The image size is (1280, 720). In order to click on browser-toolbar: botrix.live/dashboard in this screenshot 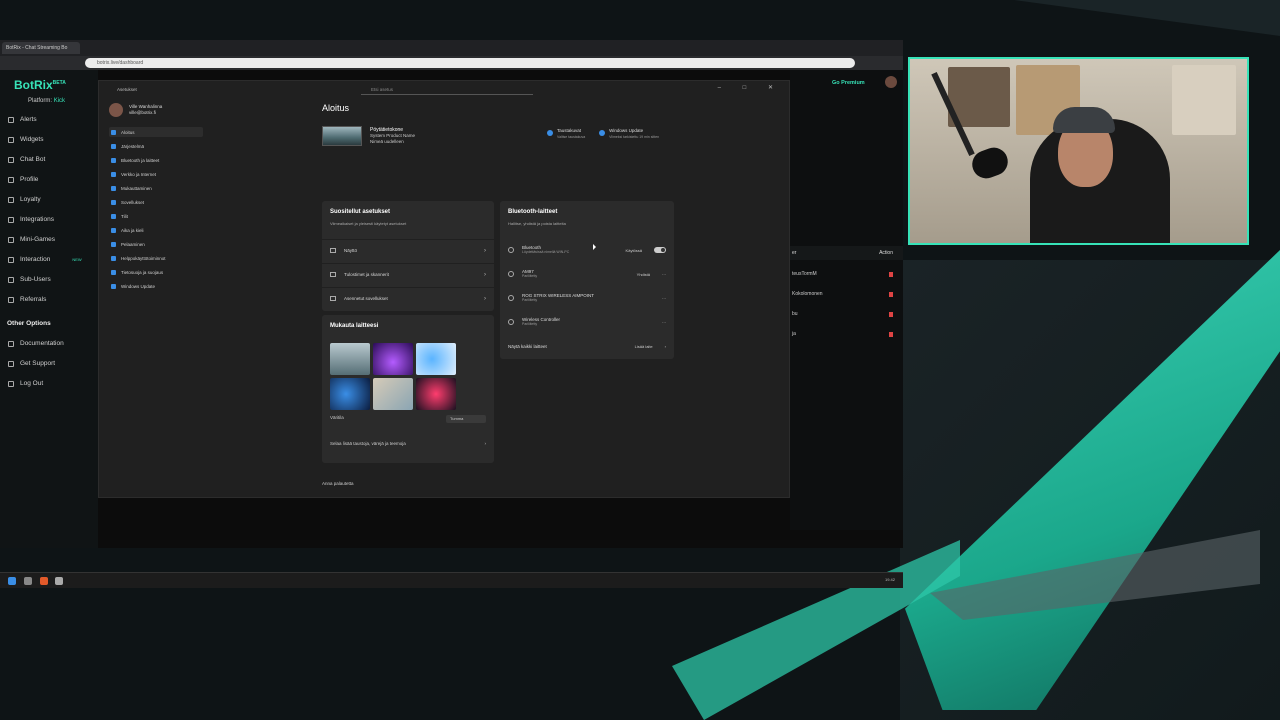, I will do `click(451, 63)`.